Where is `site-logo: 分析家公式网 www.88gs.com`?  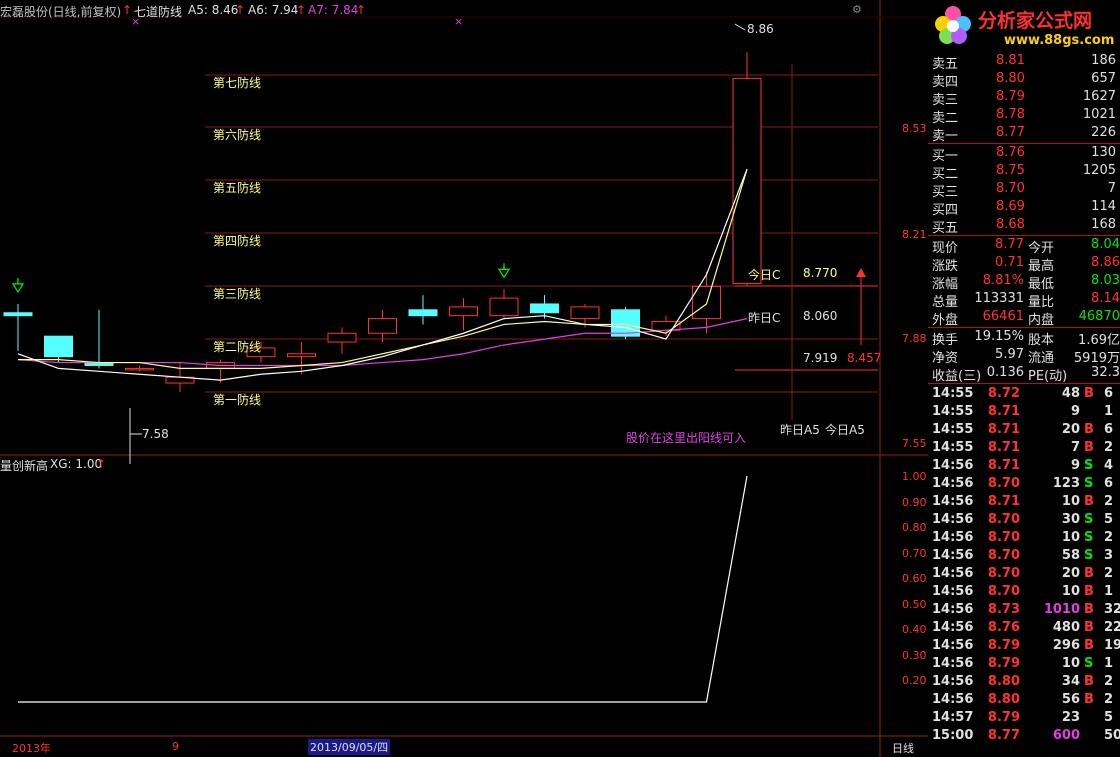 site-logo: 分析家公式网 www.88gs.com is located at coordinates (1024, 26).